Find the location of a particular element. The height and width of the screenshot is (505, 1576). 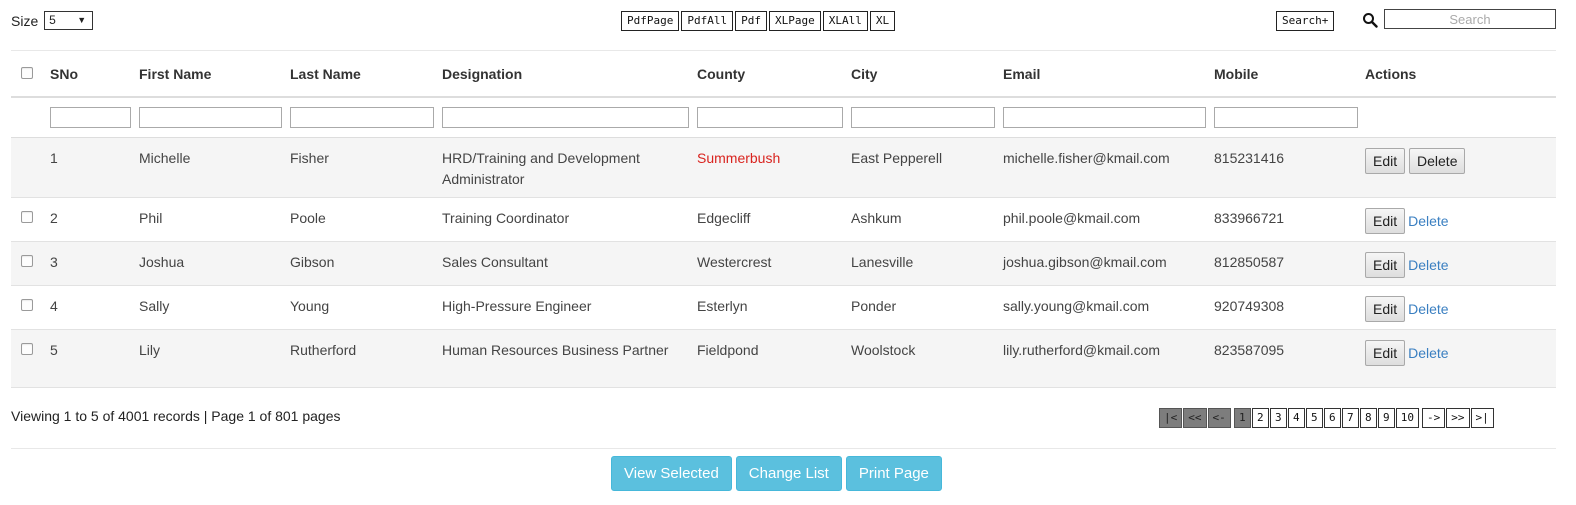

page-button-3: 3 is located at coordinates (1278, 418).